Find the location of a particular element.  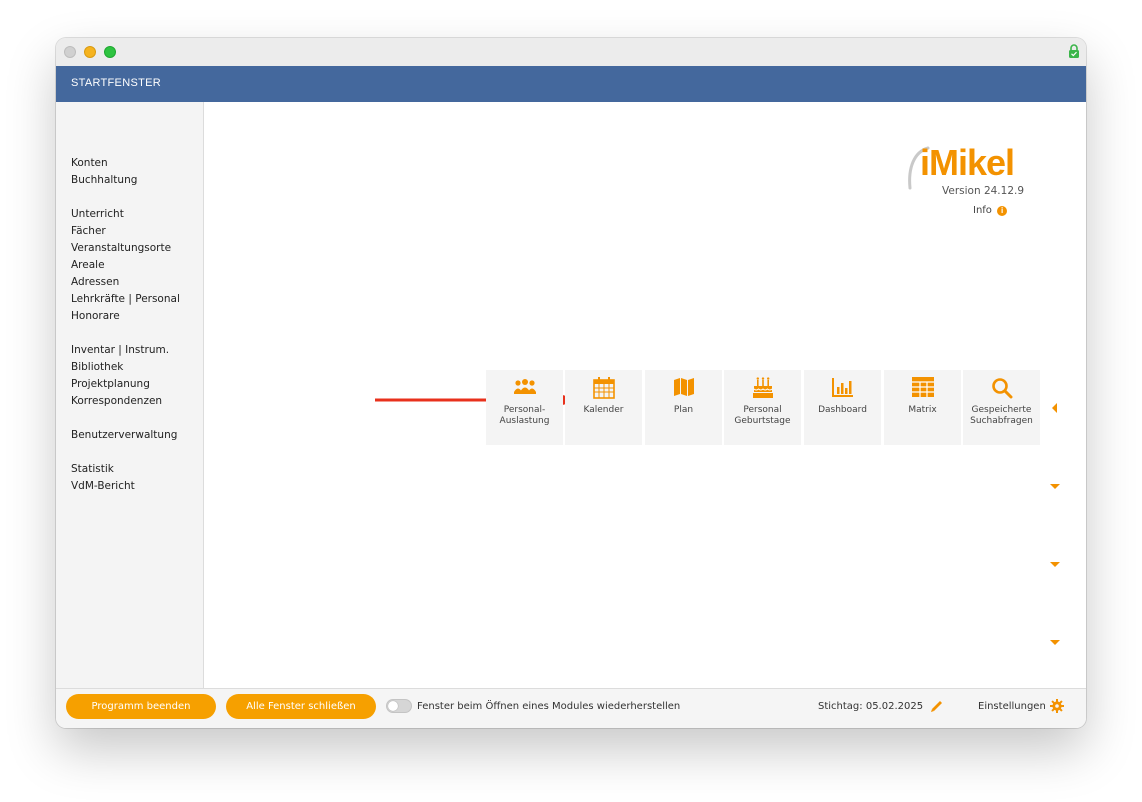

sidebar-item-faecher: Fächer is located at coordinates (88, 231).